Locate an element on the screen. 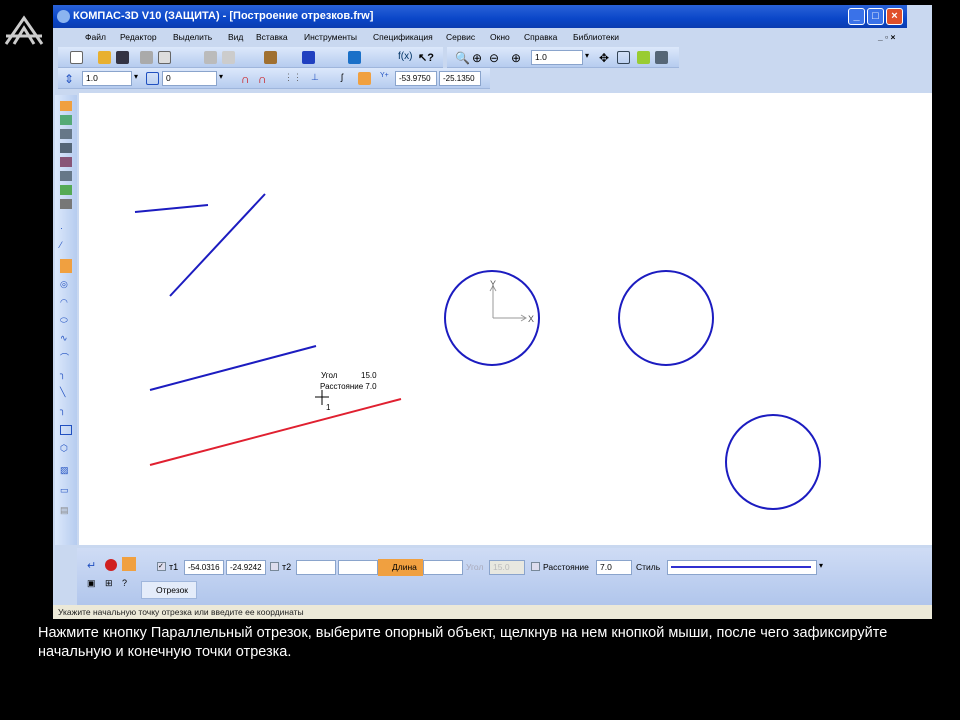 This screenshot has height=720, width=960. chamfer-icon: ╲ is located at coordinates (66, 392).